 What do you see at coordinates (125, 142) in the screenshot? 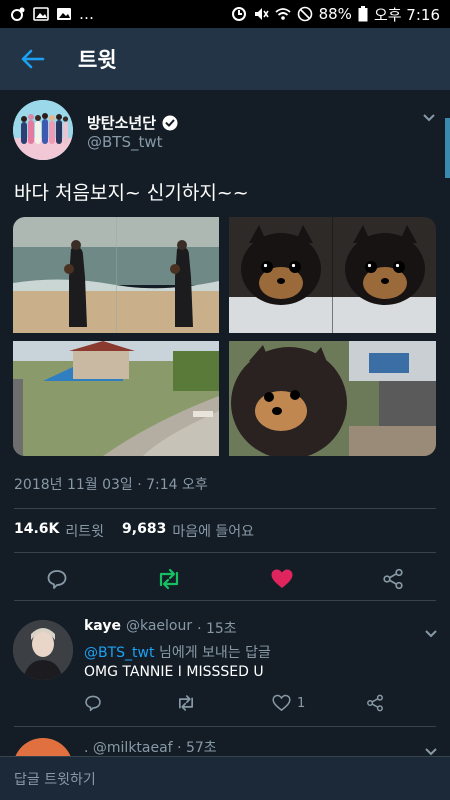
I see `author-handle: @BTS_twt` at bounding box center [125, 142].